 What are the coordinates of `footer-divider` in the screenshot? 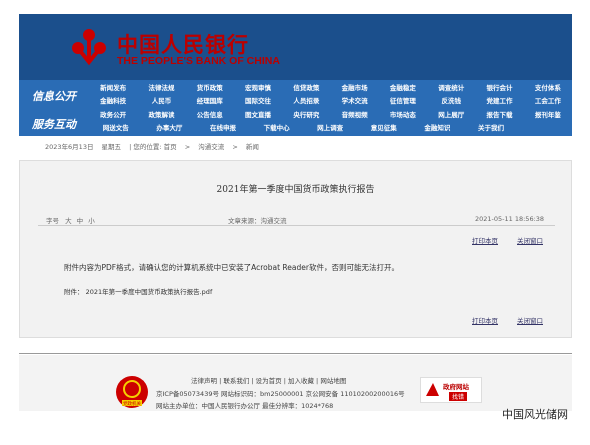 It's located at (295, 353).